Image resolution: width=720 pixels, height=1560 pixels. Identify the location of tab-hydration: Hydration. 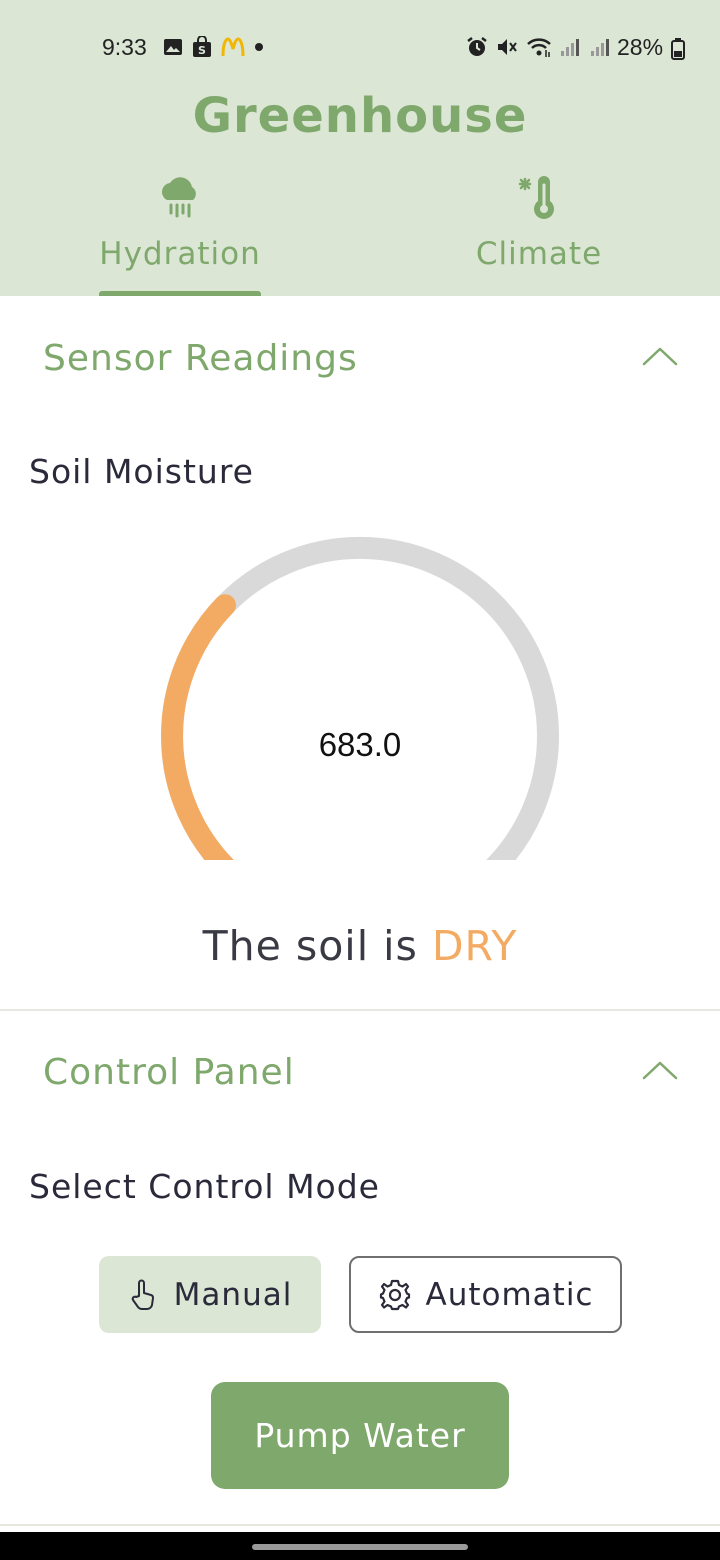
(180, 233).